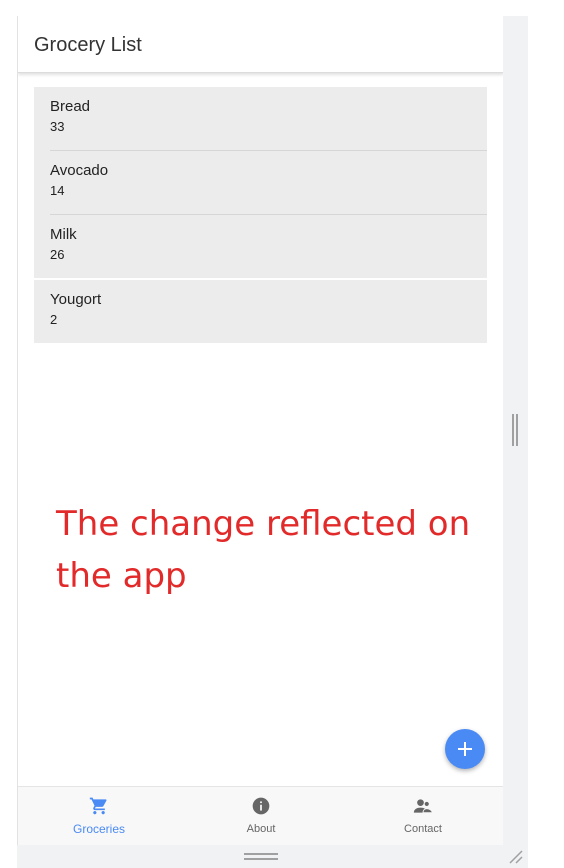 This screenshot has width=564, height=868. I want to click on nav-label-about: About, so click(261, 829).